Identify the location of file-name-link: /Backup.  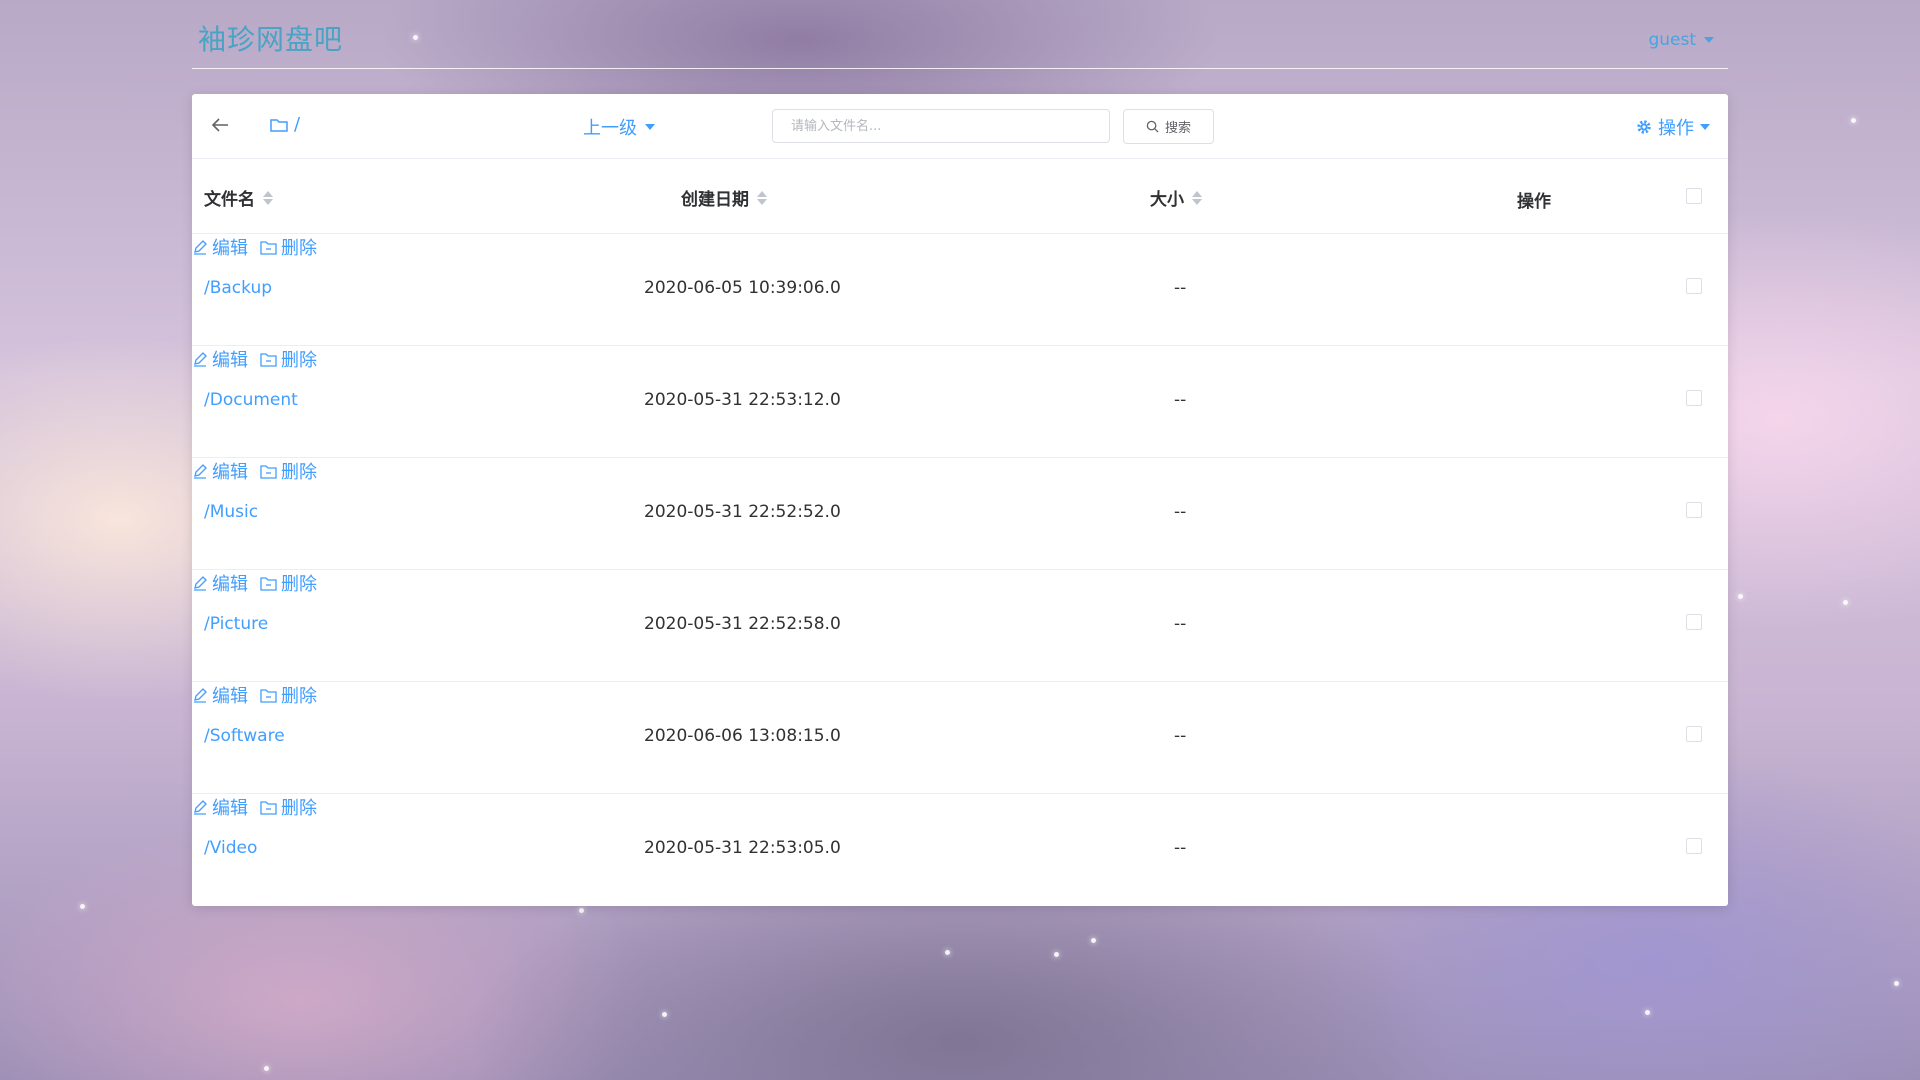
(238, 288).